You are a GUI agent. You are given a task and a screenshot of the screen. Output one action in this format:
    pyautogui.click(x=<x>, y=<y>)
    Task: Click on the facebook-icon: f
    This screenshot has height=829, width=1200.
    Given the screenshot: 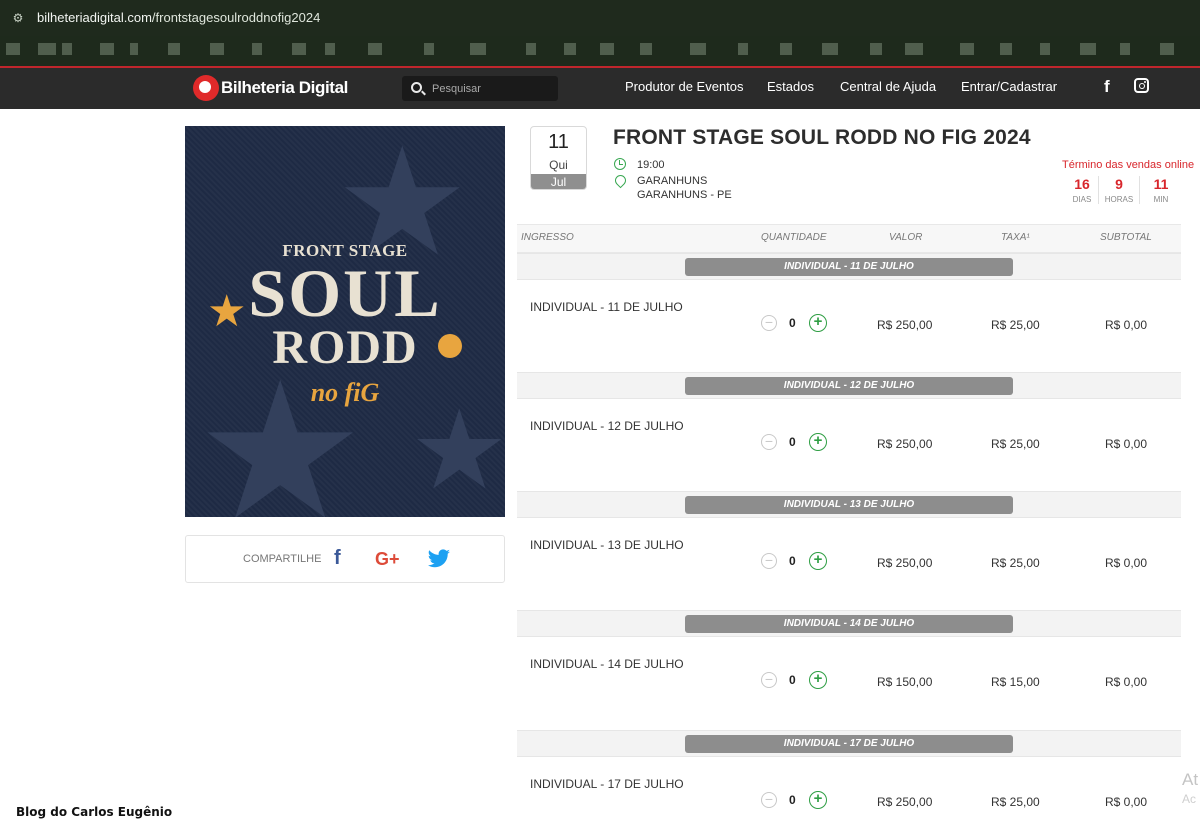 What is the action you would take?
    pyautogui.click(x=1107, y=87)
    